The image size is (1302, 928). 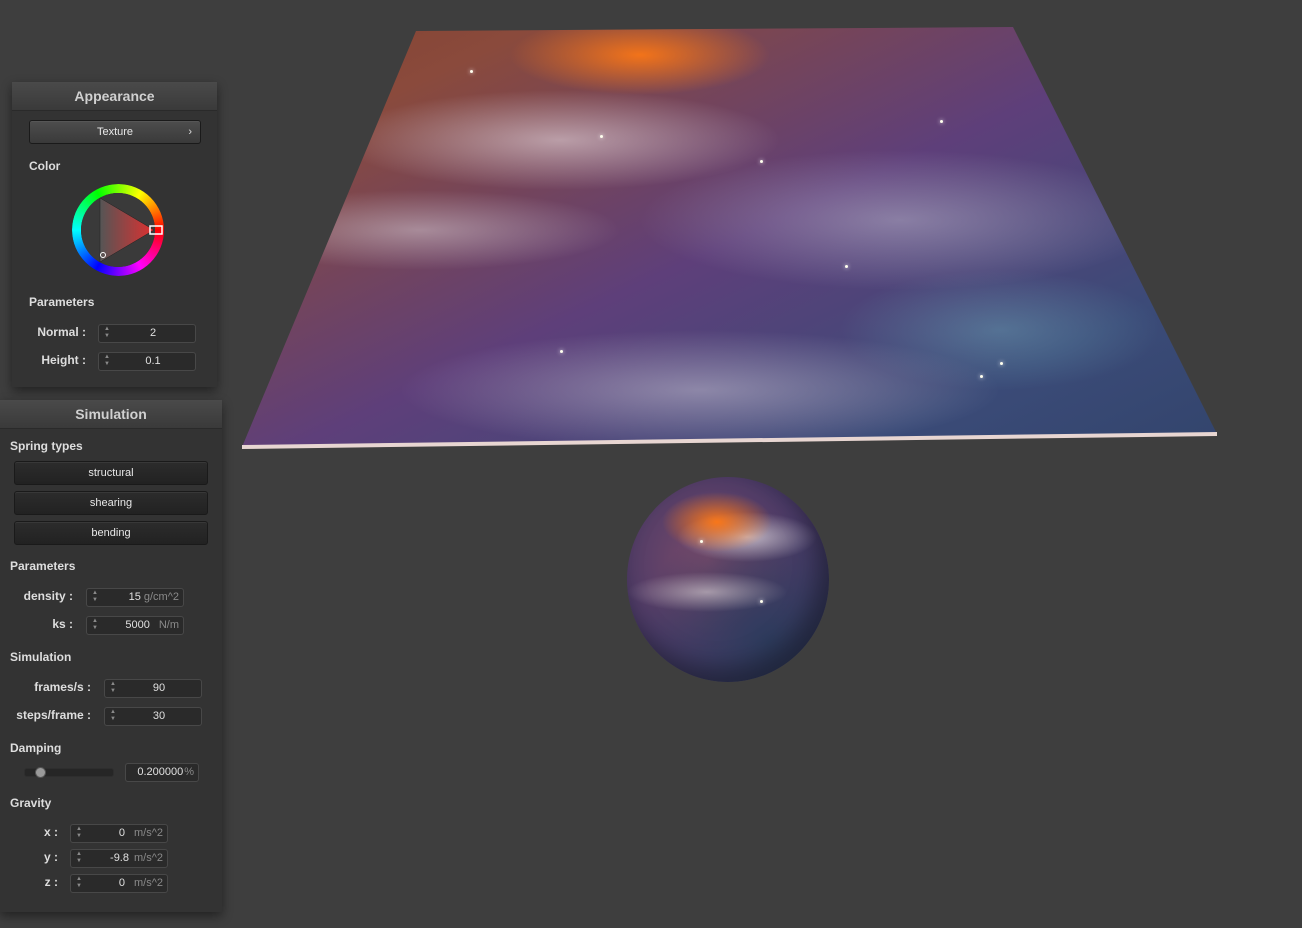 What do you see at coordinates (148, 883) in the screenshot?
I see `gravity-z-unit: m/s^2` at bounding box center [148, 883].